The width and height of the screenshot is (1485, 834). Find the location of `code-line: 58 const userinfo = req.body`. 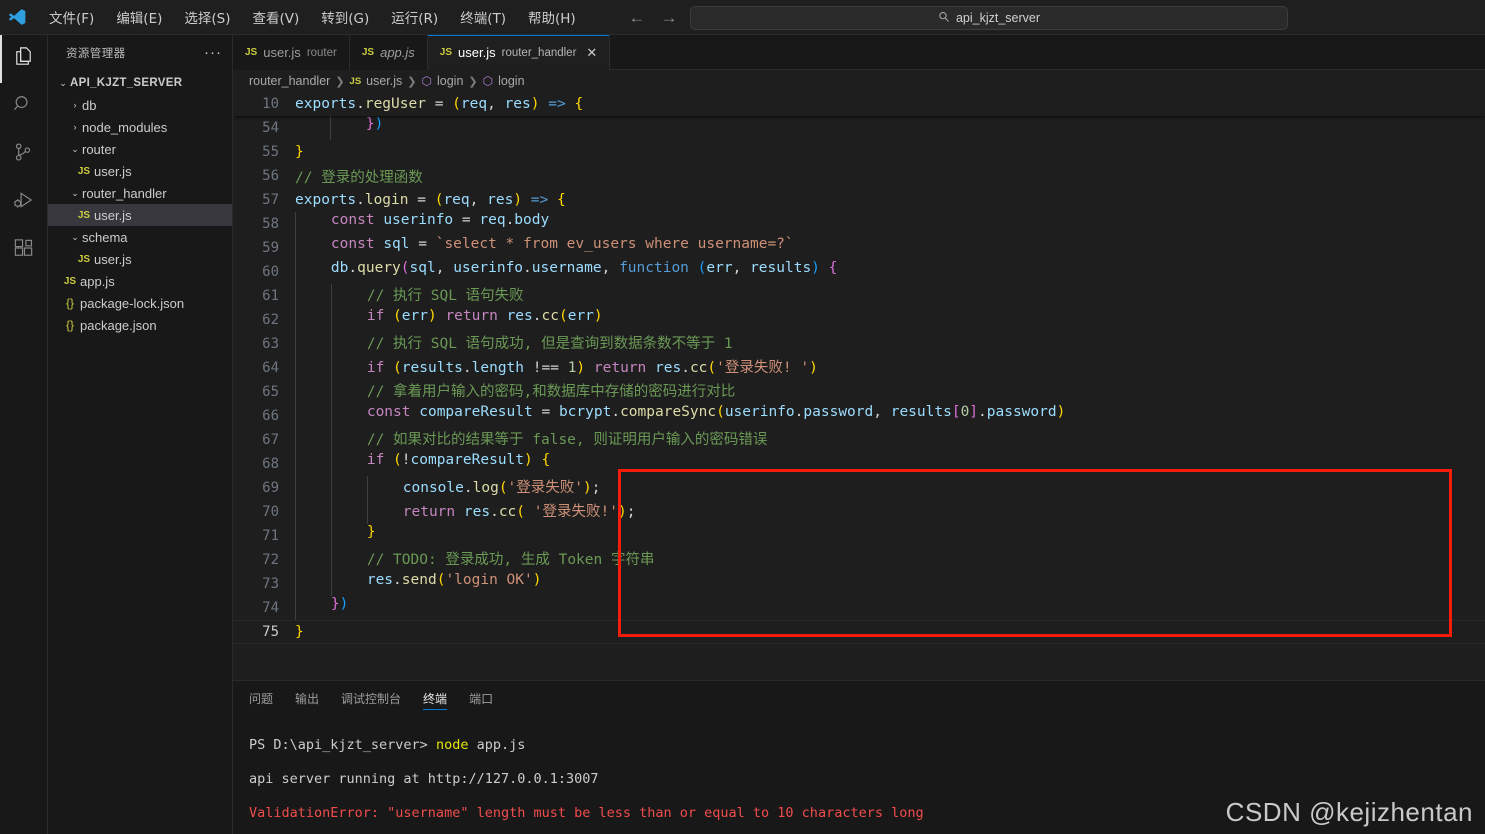

code-line: 58 const userinfo = req.body is located at coordinates (859, 224).